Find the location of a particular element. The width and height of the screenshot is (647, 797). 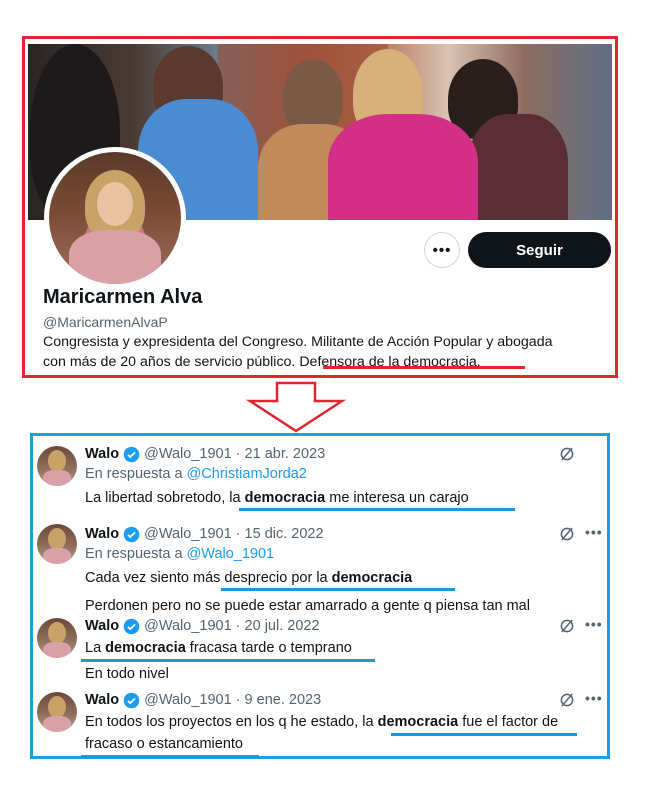

tweet-header: Walo @Walo_1901 · 21 abr. 2023 is located at coordinates (205, 454).